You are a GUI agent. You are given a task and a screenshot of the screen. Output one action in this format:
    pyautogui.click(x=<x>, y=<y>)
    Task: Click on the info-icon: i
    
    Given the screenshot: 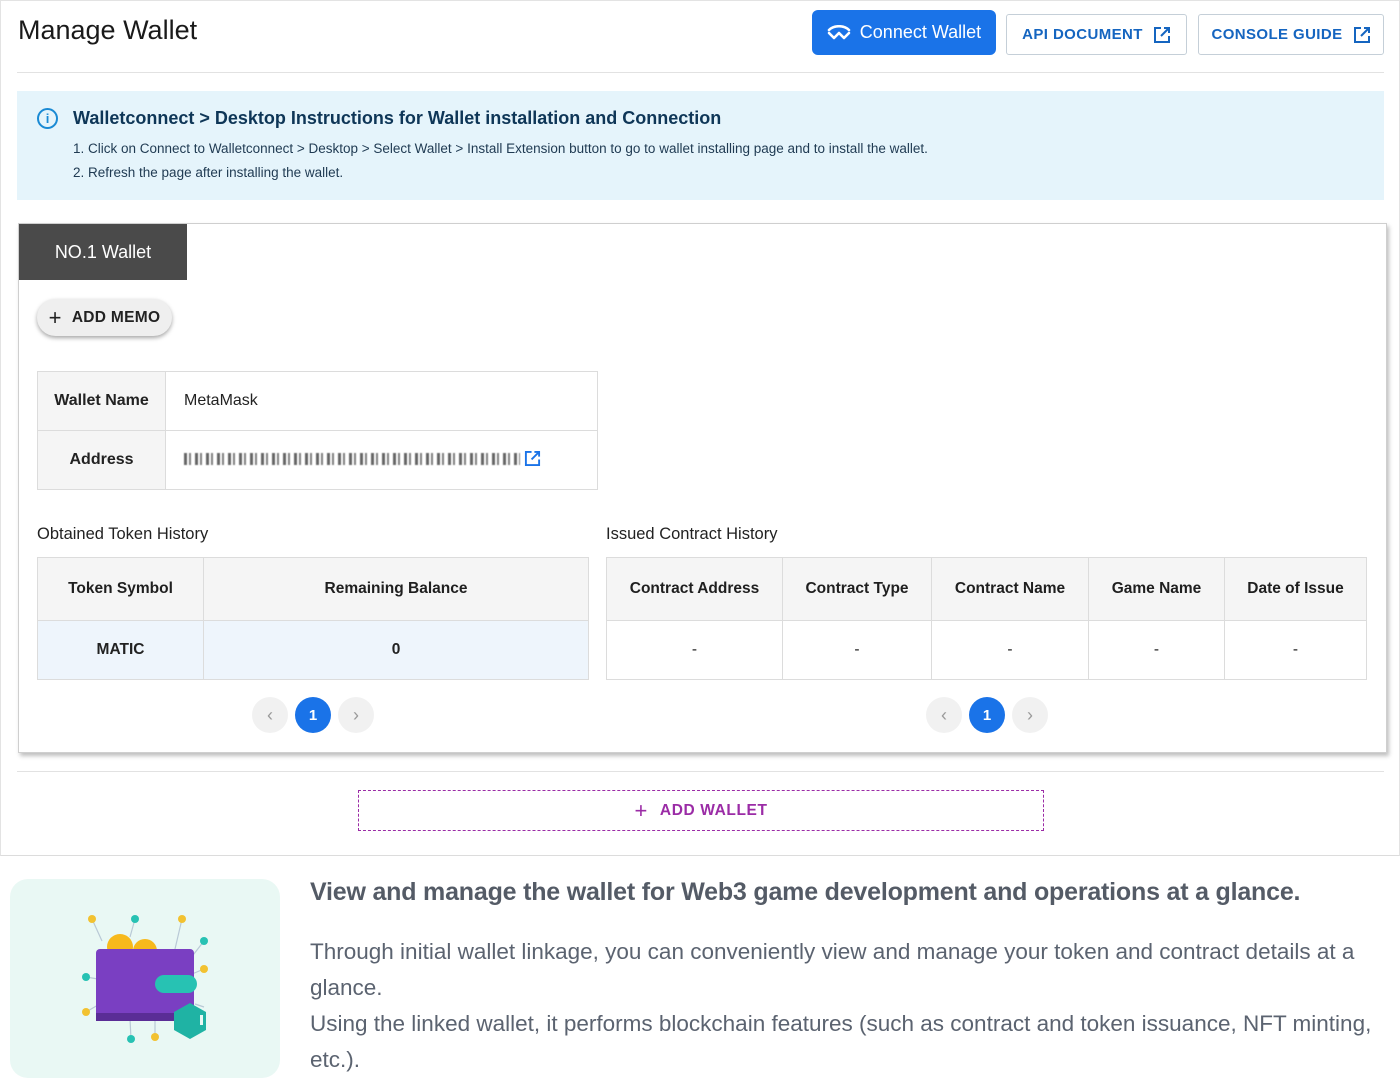 What is the action you would take?
    pyautogui.click(x=47, y=118)
    